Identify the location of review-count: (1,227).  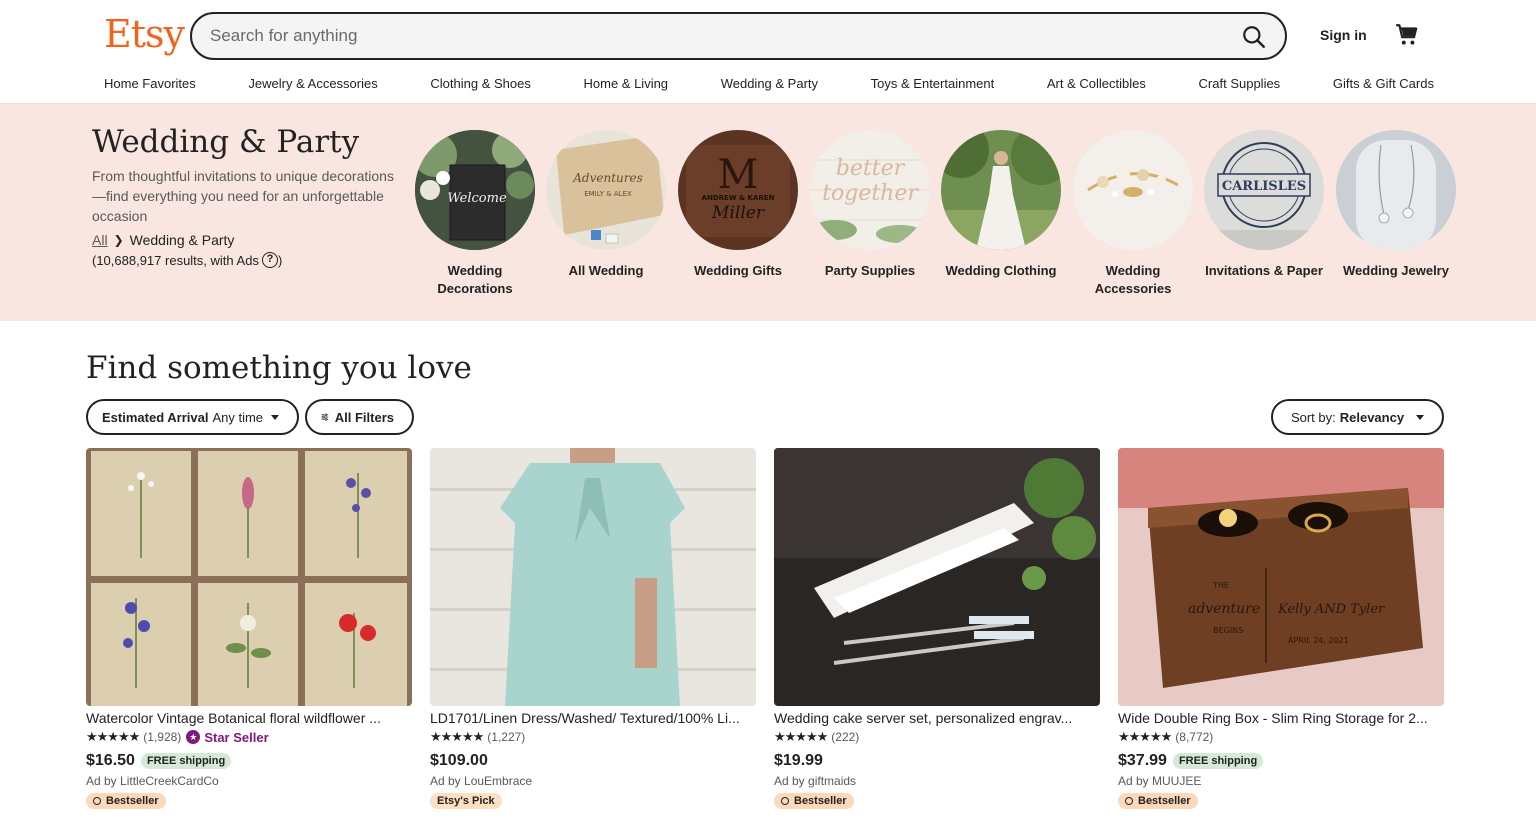
(506, 737).